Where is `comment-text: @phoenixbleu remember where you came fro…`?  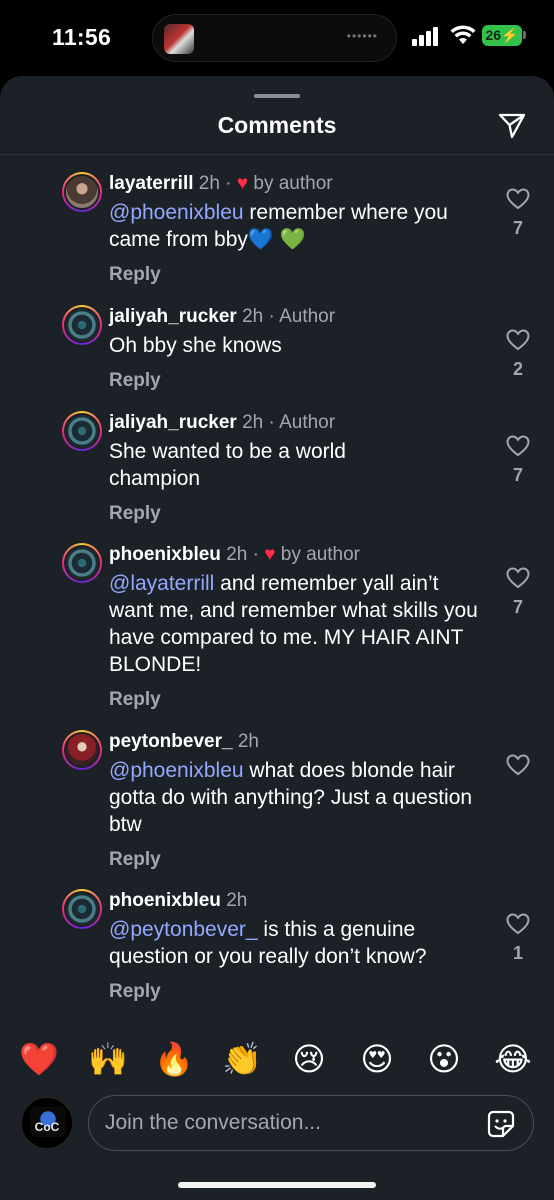 comment-text: @phoenixbleu remember where you came fro… is located at coordinates (278, 226).